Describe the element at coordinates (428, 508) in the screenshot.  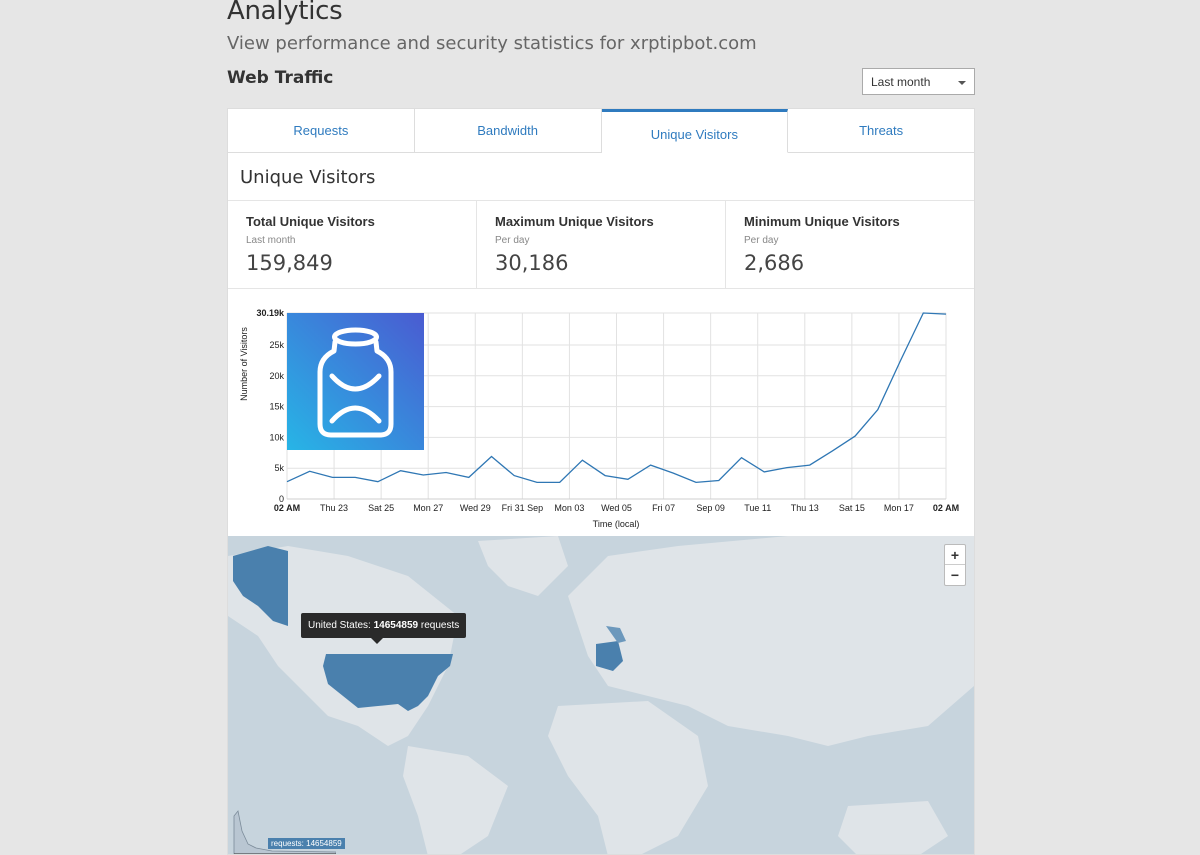
I see `x-tick-label: Mon 27` at that location.